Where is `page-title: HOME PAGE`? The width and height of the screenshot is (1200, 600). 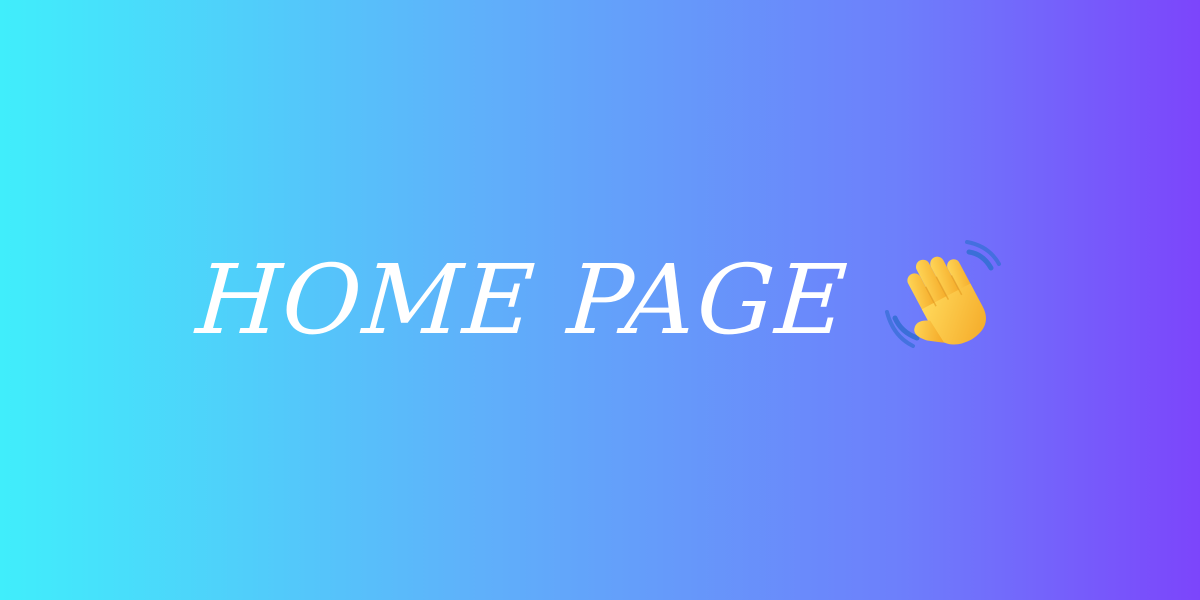
page-title: HOME PAGE is located at coordinates (523, 300).